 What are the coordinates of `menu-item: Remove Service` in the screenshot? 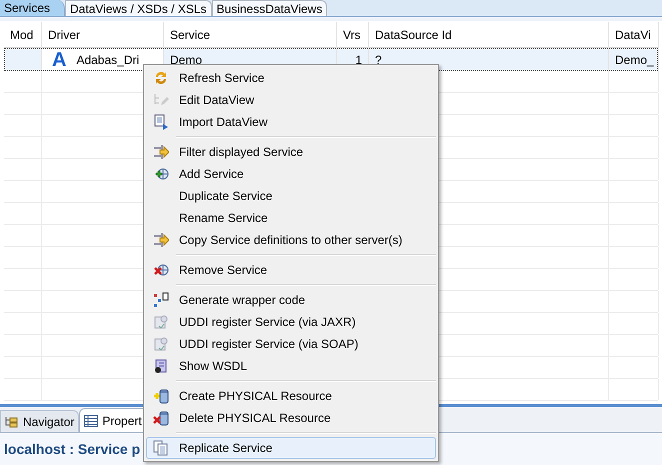 It's located at (291, 270).